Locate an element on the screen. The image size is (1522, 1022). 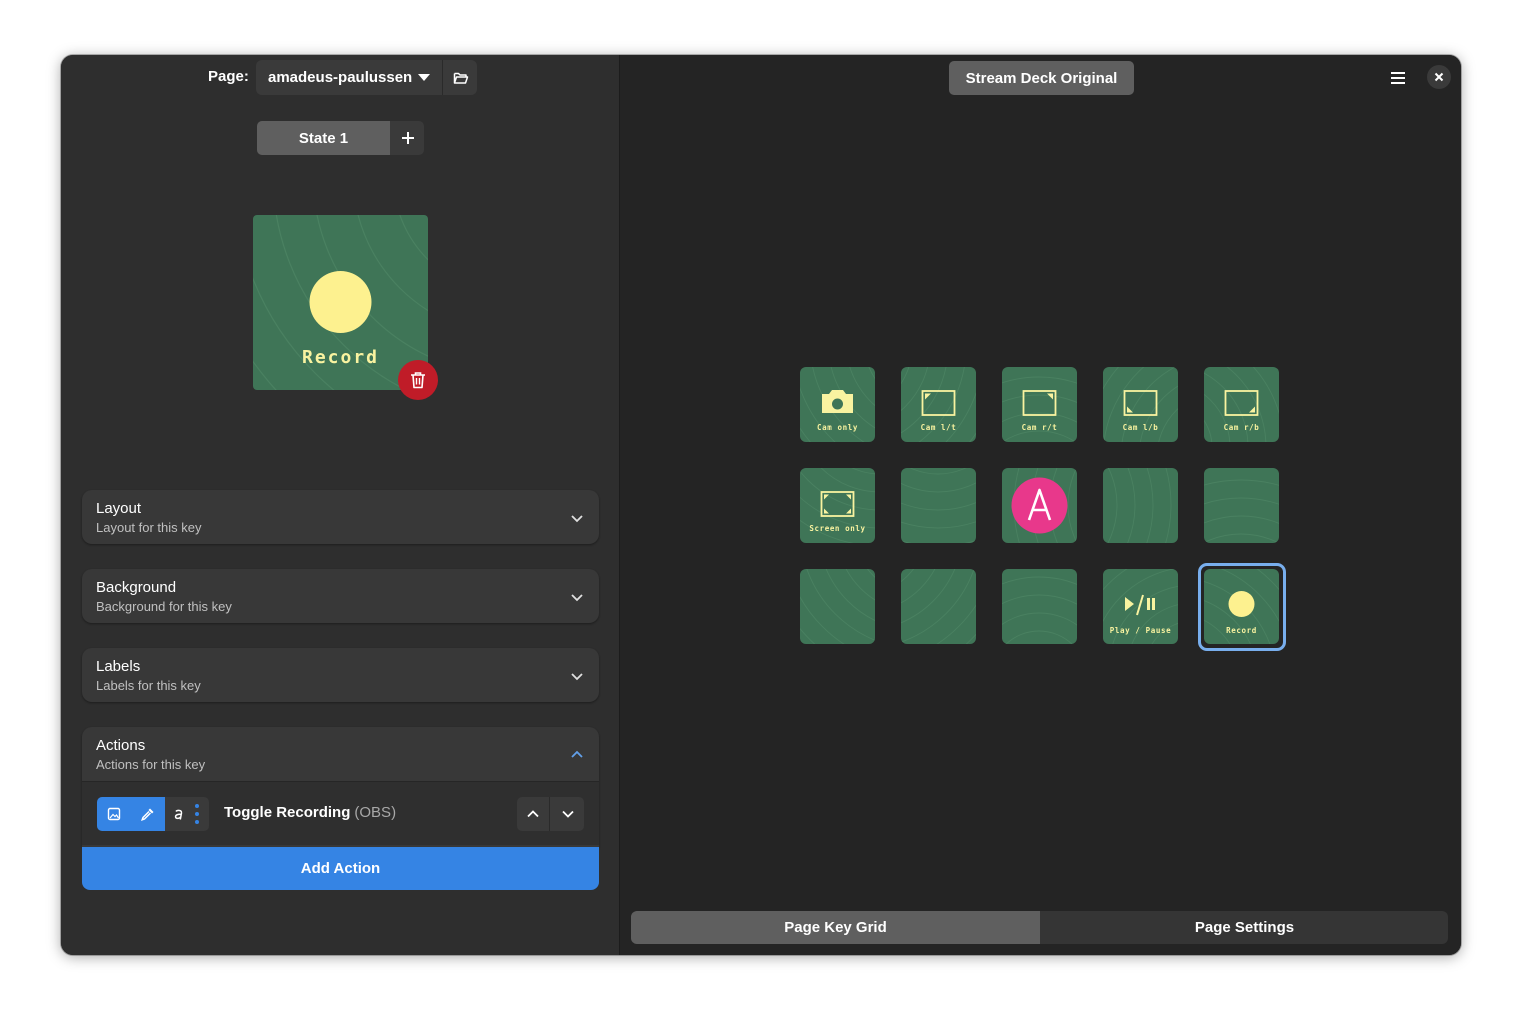
labels-subtitle: Labels for this key is located at coordinates (148, 685).